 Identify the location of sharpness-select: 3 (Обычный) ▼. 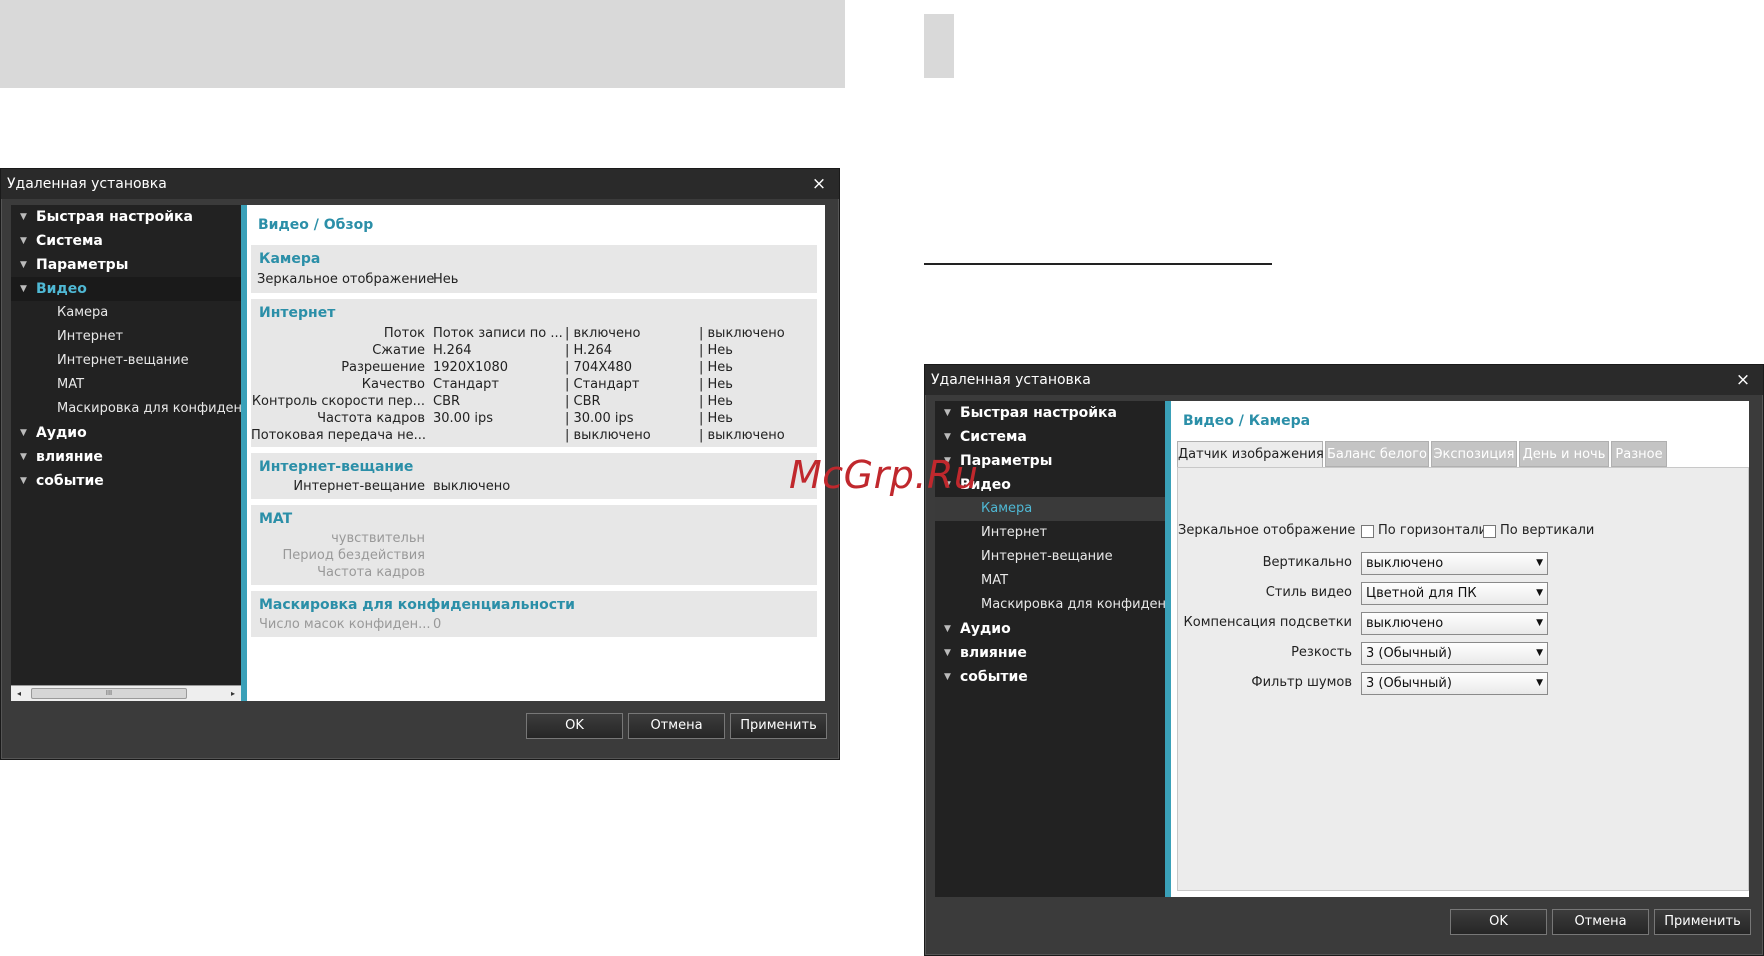
(1454, 653).